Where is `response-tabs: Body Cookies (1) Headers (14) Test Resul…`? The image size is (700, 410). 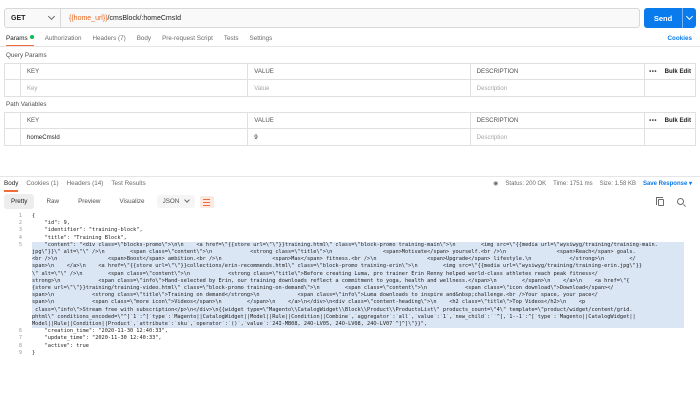
response-tabs: Body Cookies (1) Headers (14) Test Resul… is located at coordinates (75, 186).